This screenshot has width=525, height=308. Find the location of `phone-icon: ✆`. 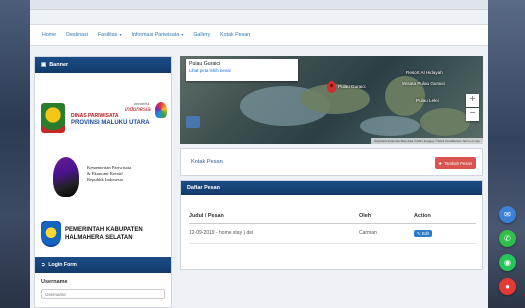

phone-icon: ✆ is located at coordinates (507, 238).